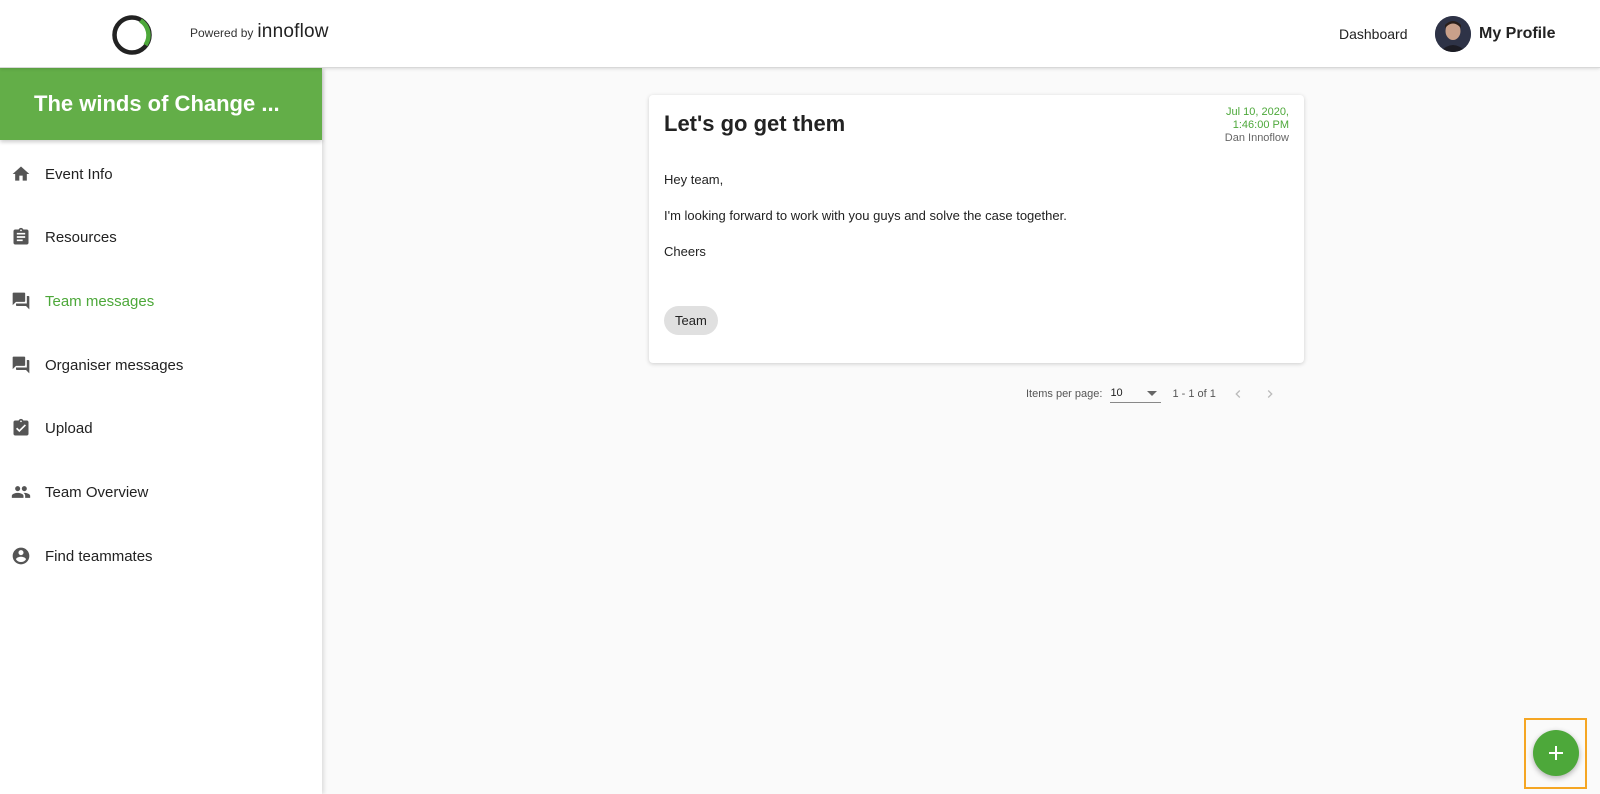 This screenshot has height=794, width=1600. What do you see at coordinates (161, 237) in the screenshot?
I see `sidebar-item-resources: Resources` at bounding box center [161, 237].